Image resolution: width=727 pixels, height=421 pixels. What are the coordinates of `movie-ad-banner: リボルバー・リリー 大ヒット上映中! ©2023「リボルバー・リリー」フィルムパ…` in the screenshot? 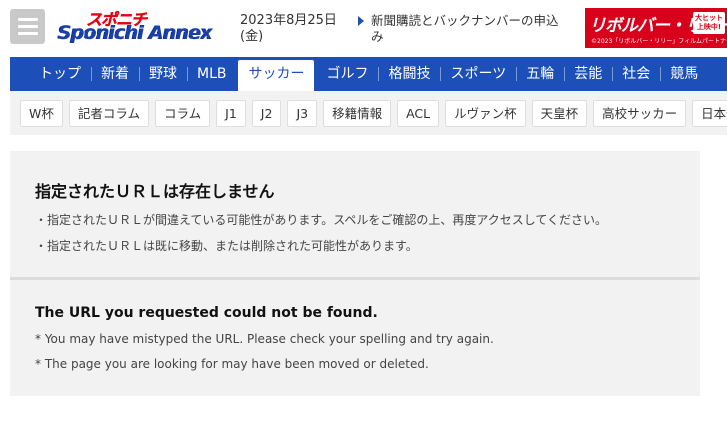 It's located at (656, 28).